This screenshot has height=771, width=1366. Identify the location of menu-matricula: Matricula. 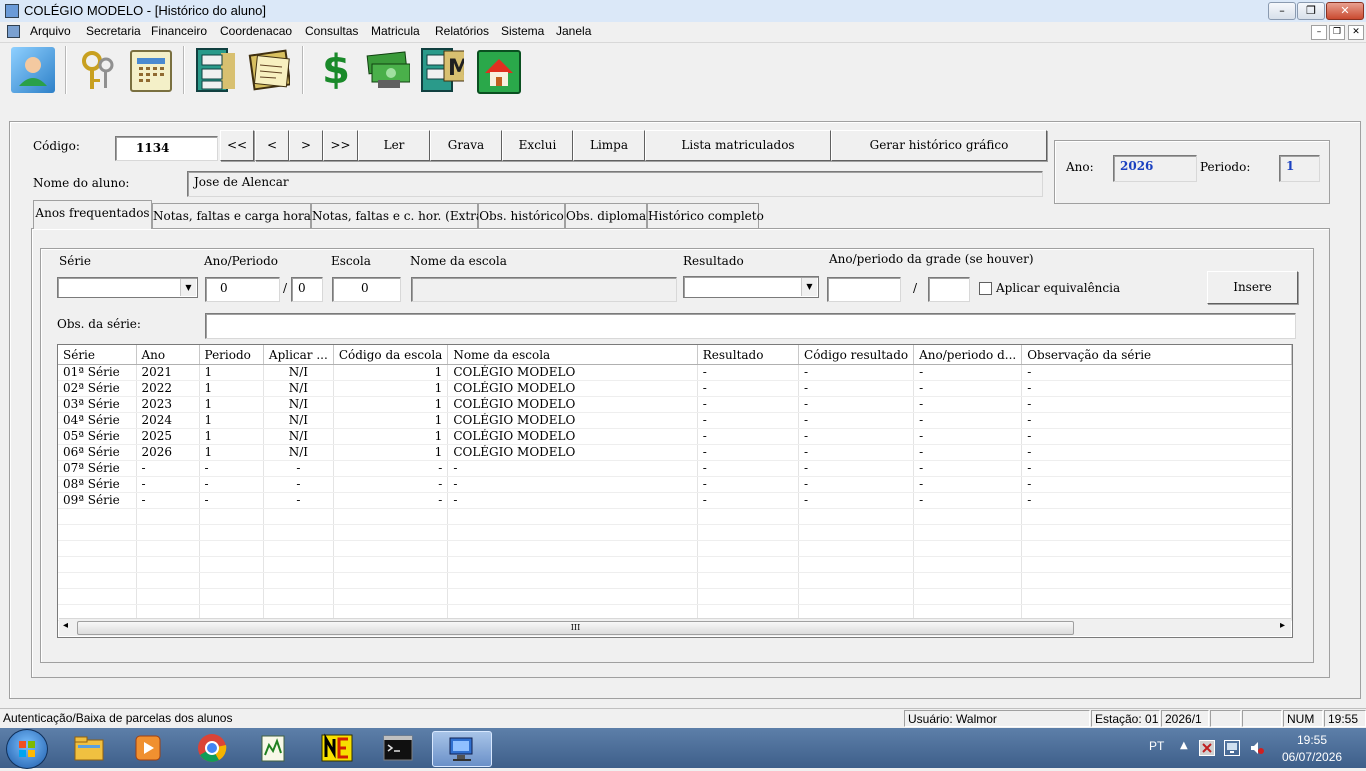
(395, 31).